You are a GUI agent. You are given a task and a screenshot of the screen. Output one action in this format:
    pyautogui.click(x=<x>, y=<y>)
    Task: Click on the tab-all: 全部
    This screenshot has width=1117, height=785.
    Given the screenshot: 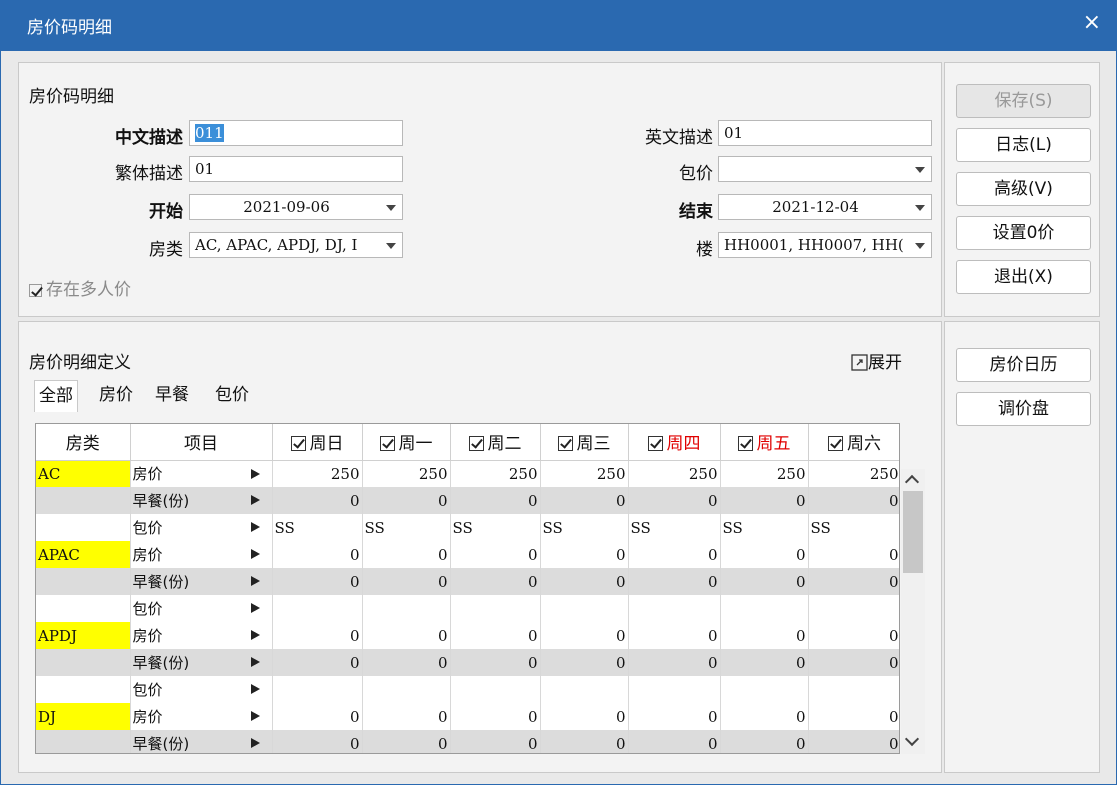 What is the action you would take?
    pyautogui.click(x=56, y=396)
    